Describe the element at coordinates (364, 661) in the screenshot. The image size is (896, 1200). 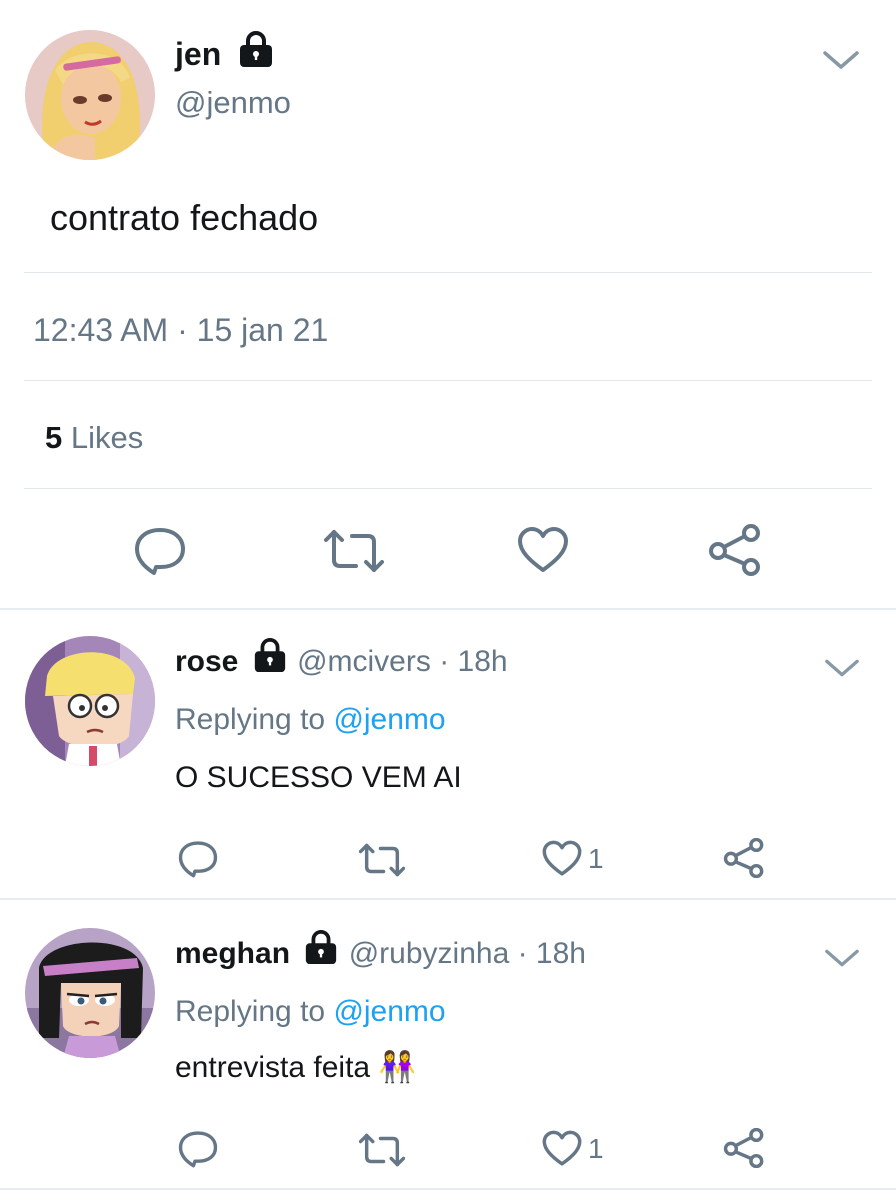
I see `reply-author-handle: @mcivers` at that location.